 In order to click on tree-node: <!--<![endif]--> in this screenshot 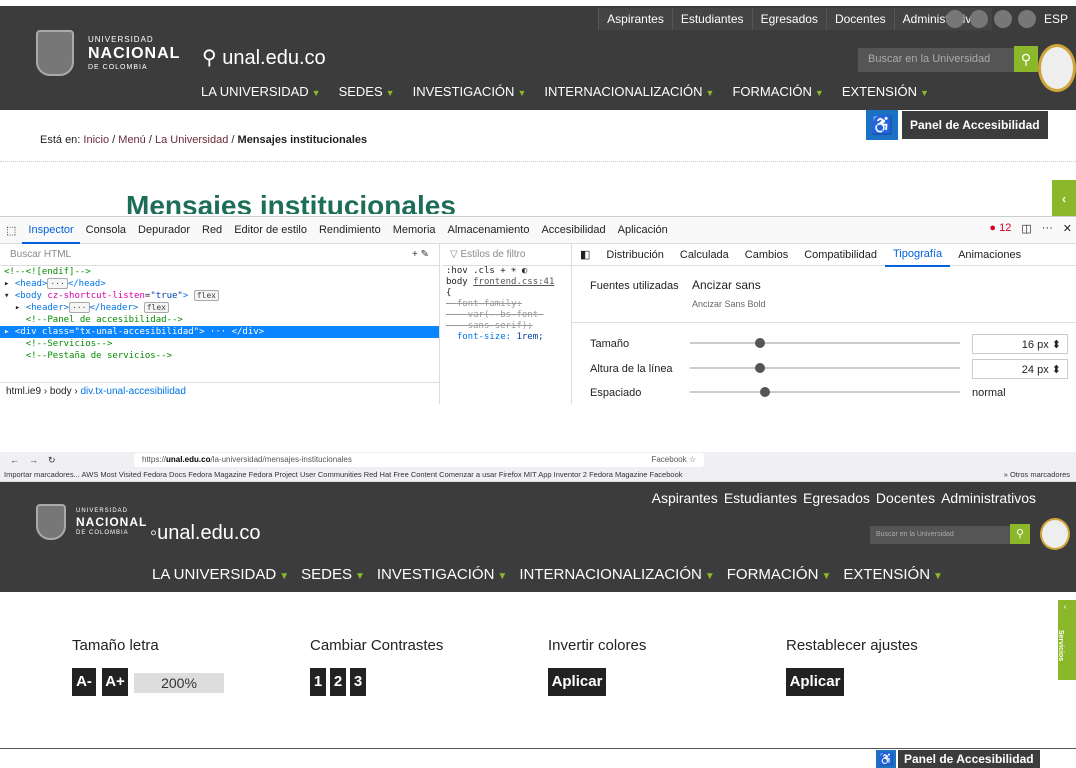, I will do `click(219, 272)`.